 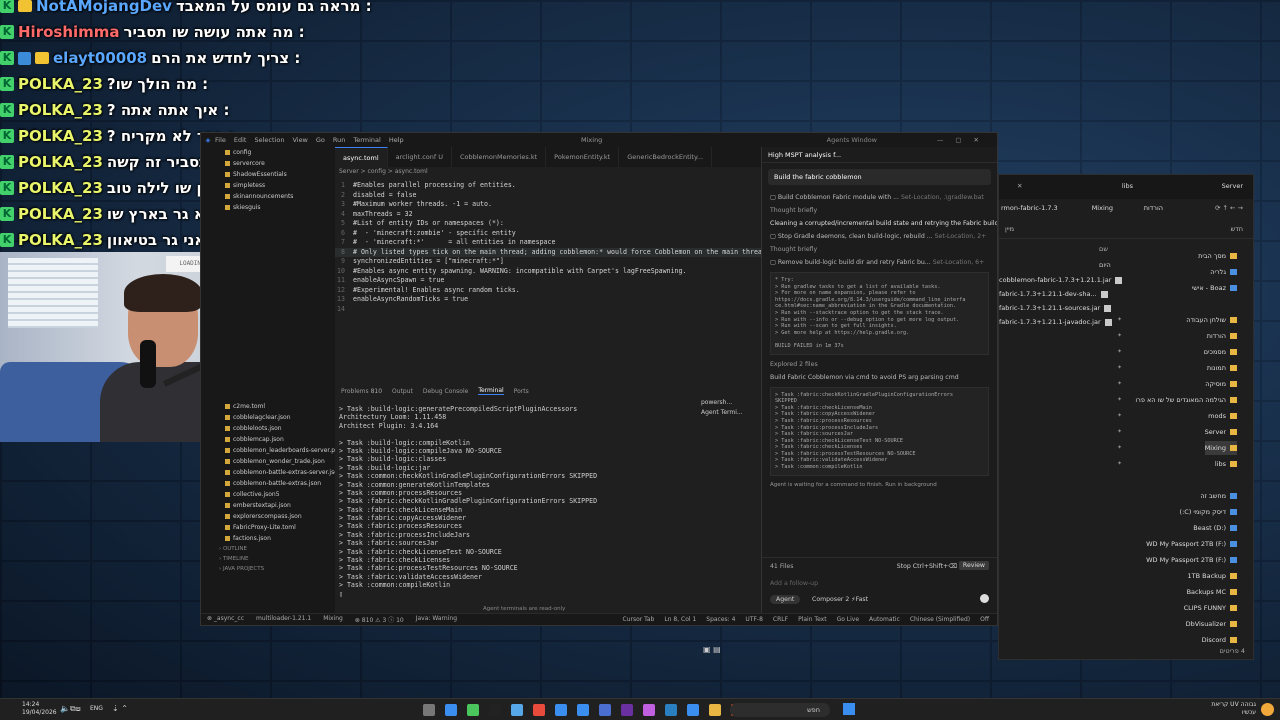 What do you see at coordinates (1211, 624) in the screenshot?
I see `nav-item-folder: DbVisualizer` at bounding box center [1211, 624].